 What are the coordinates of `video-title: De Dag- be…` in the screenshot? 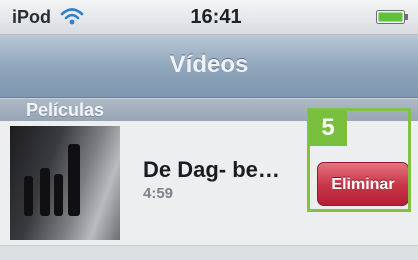 It's located at (211, 169).